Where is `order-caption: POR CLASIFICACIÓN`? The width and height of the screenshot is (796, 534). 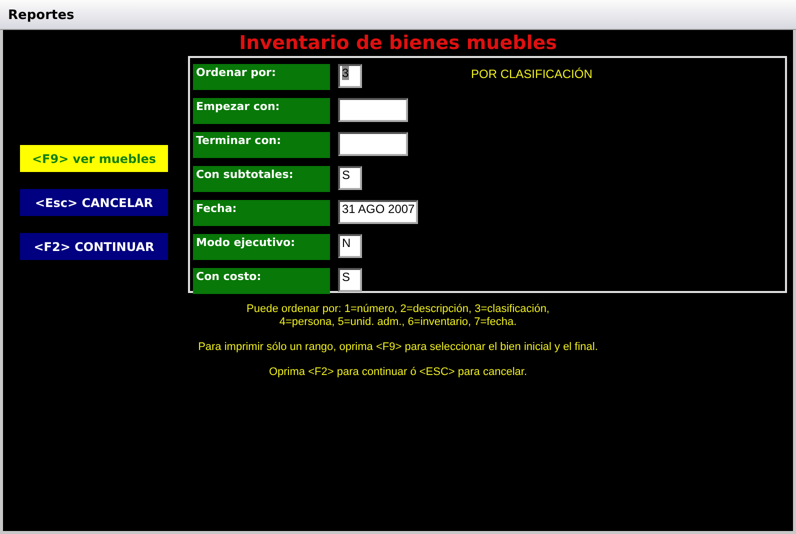 order-caption: POR CLASIFICACIÓN is located at coordinates (531, 74).